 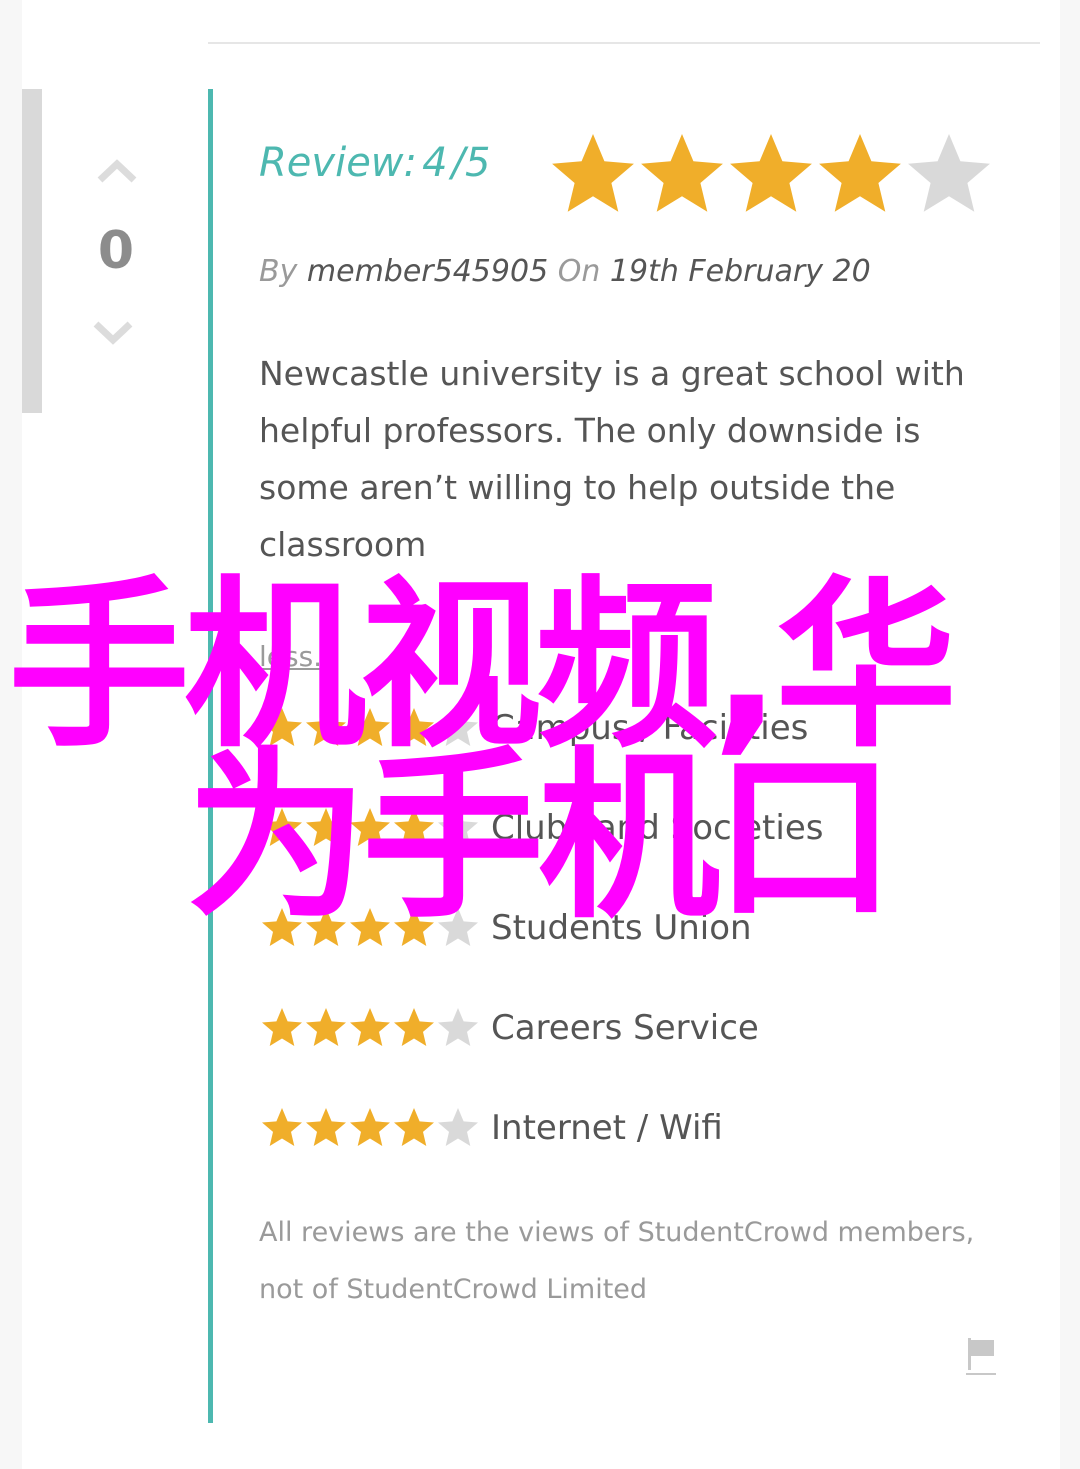 I want to click on category-label: Clubs and Societies, so click(x=657, y=828).